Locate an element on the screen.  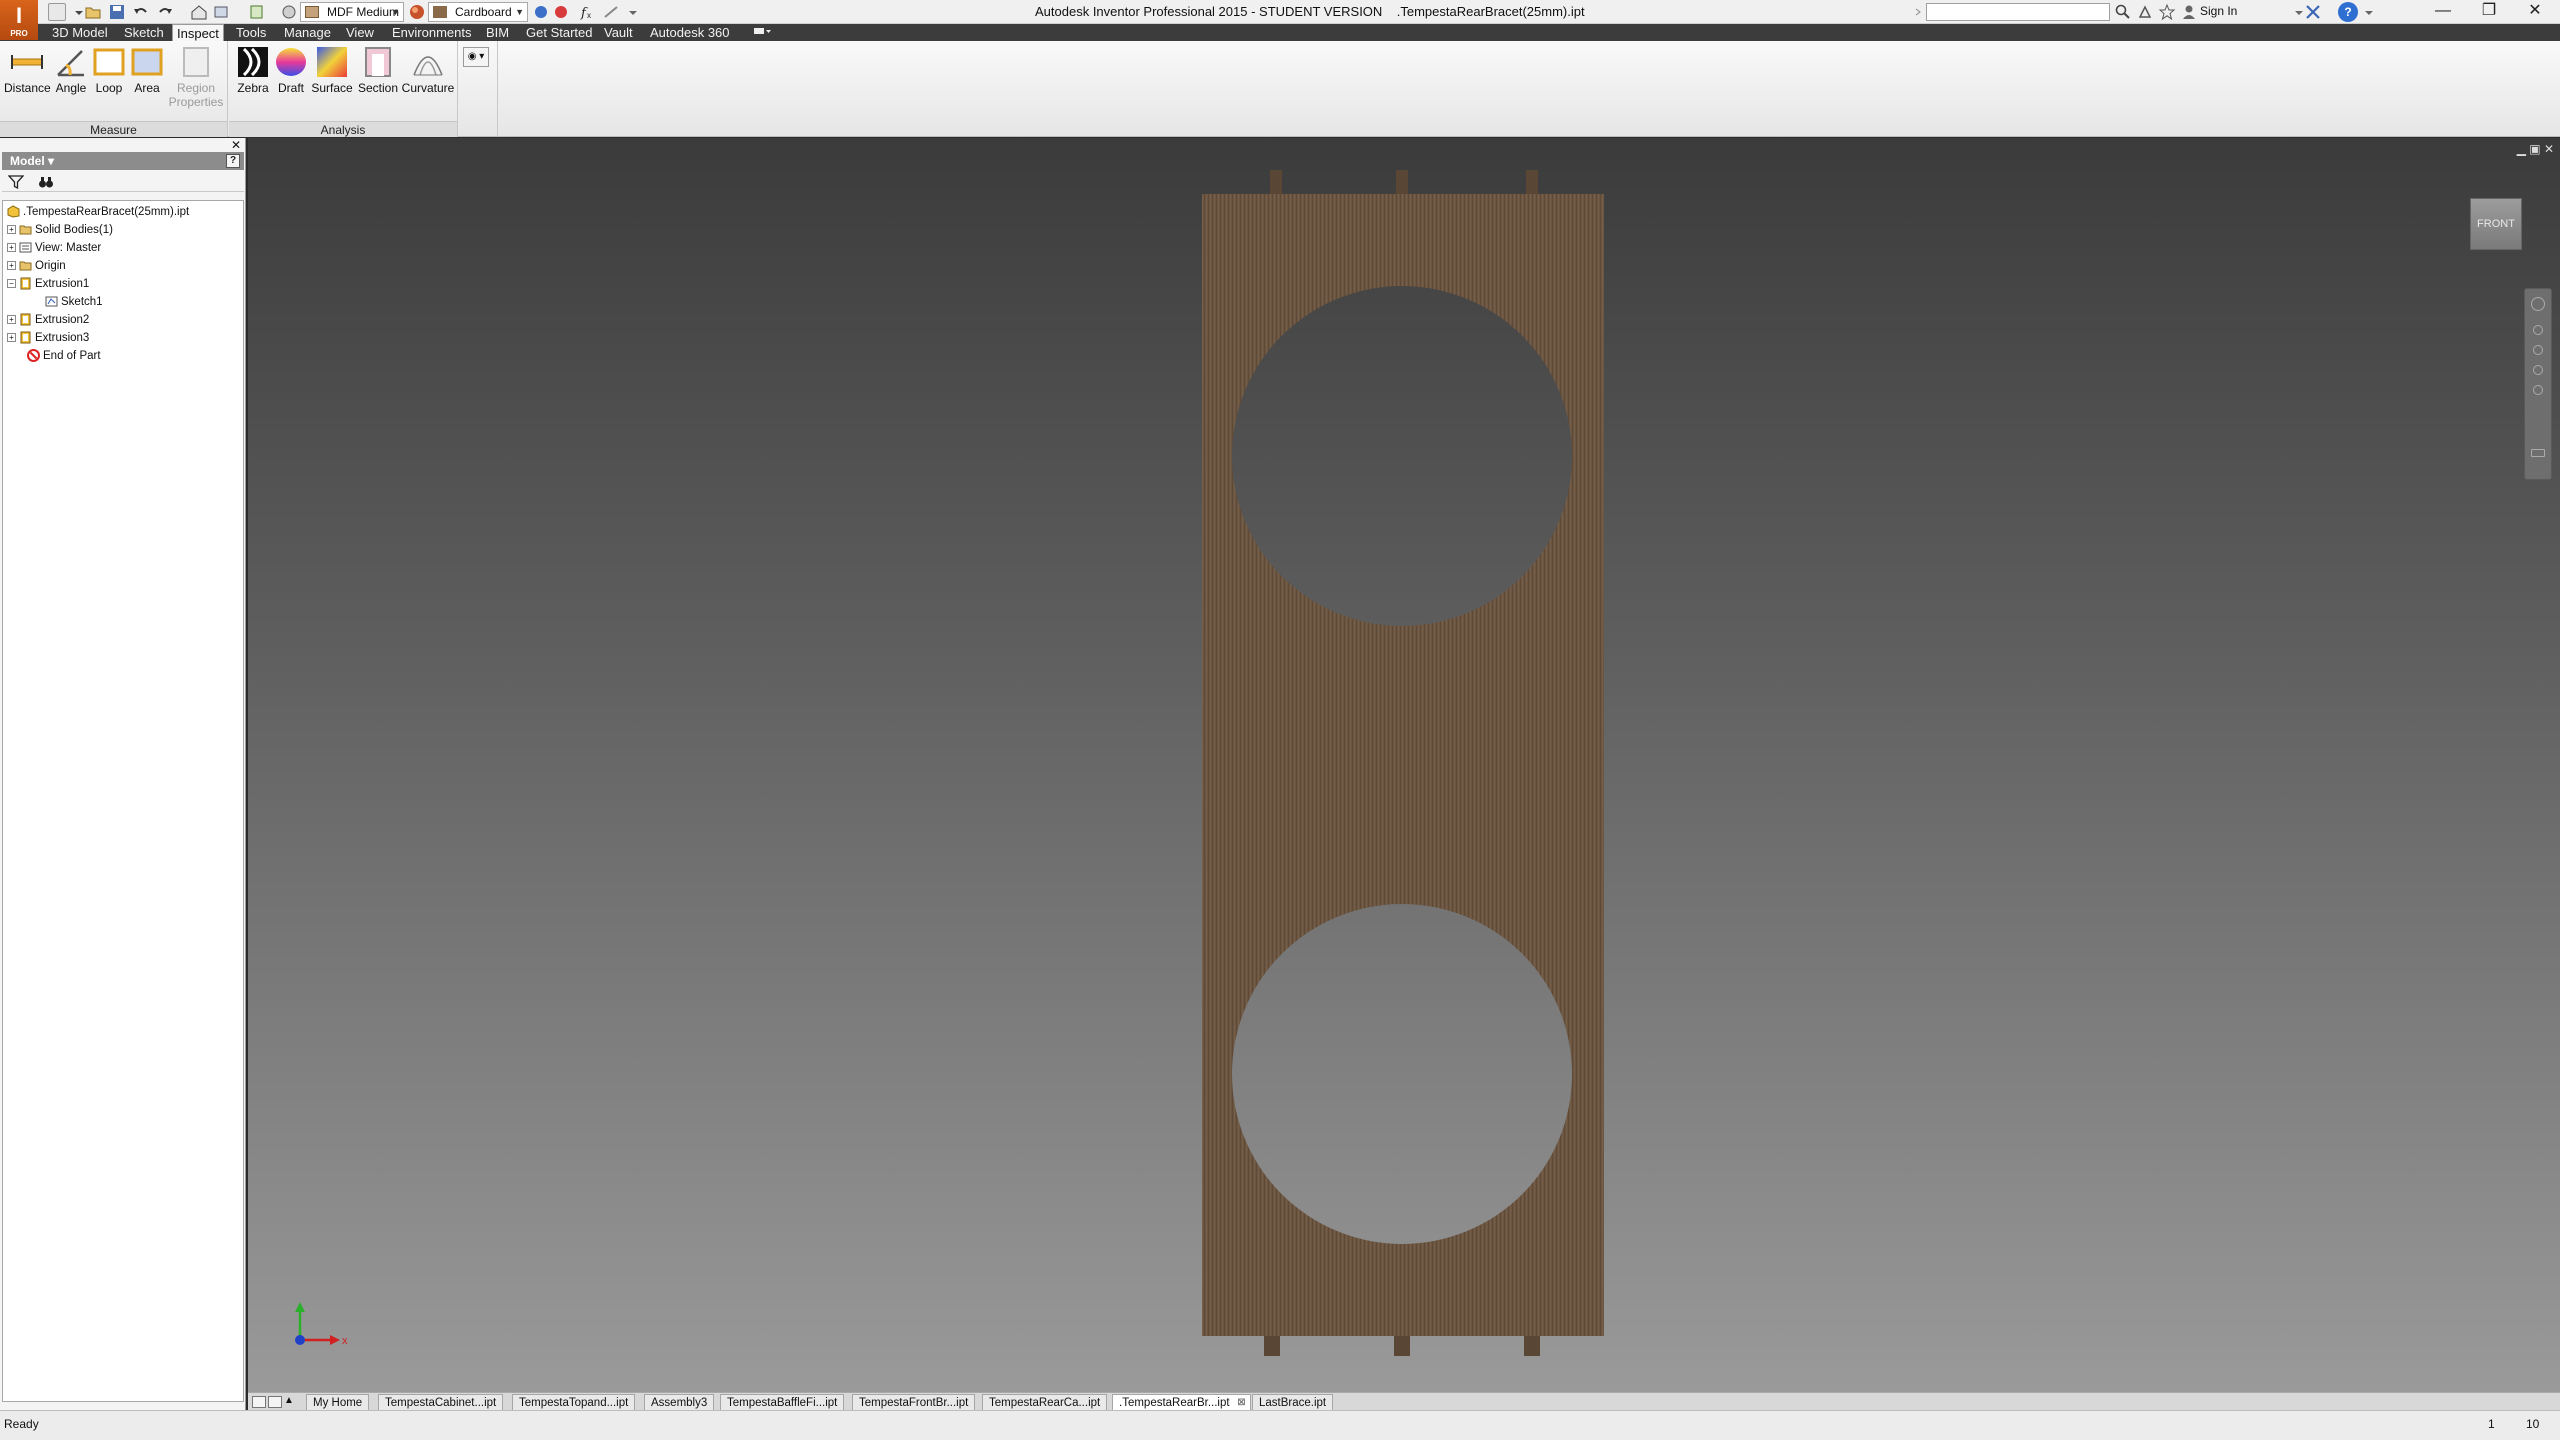
doc-tab-rearca: TempestaRearCa...ipt is located at coordinates (1045, 1402).